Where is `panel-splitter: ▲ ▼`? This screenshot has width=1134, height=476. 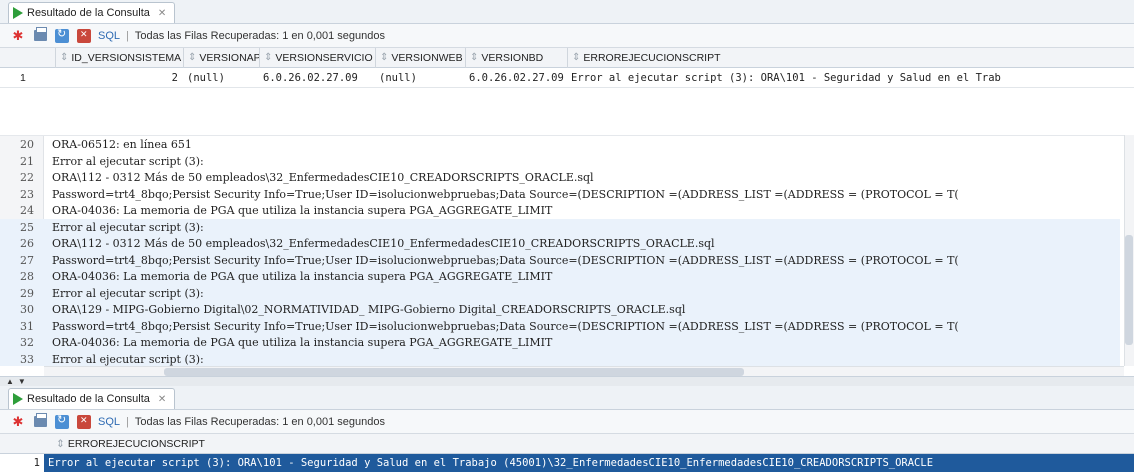
panel-splitter: ▲ ▼ is located at coordinates (567, 381).